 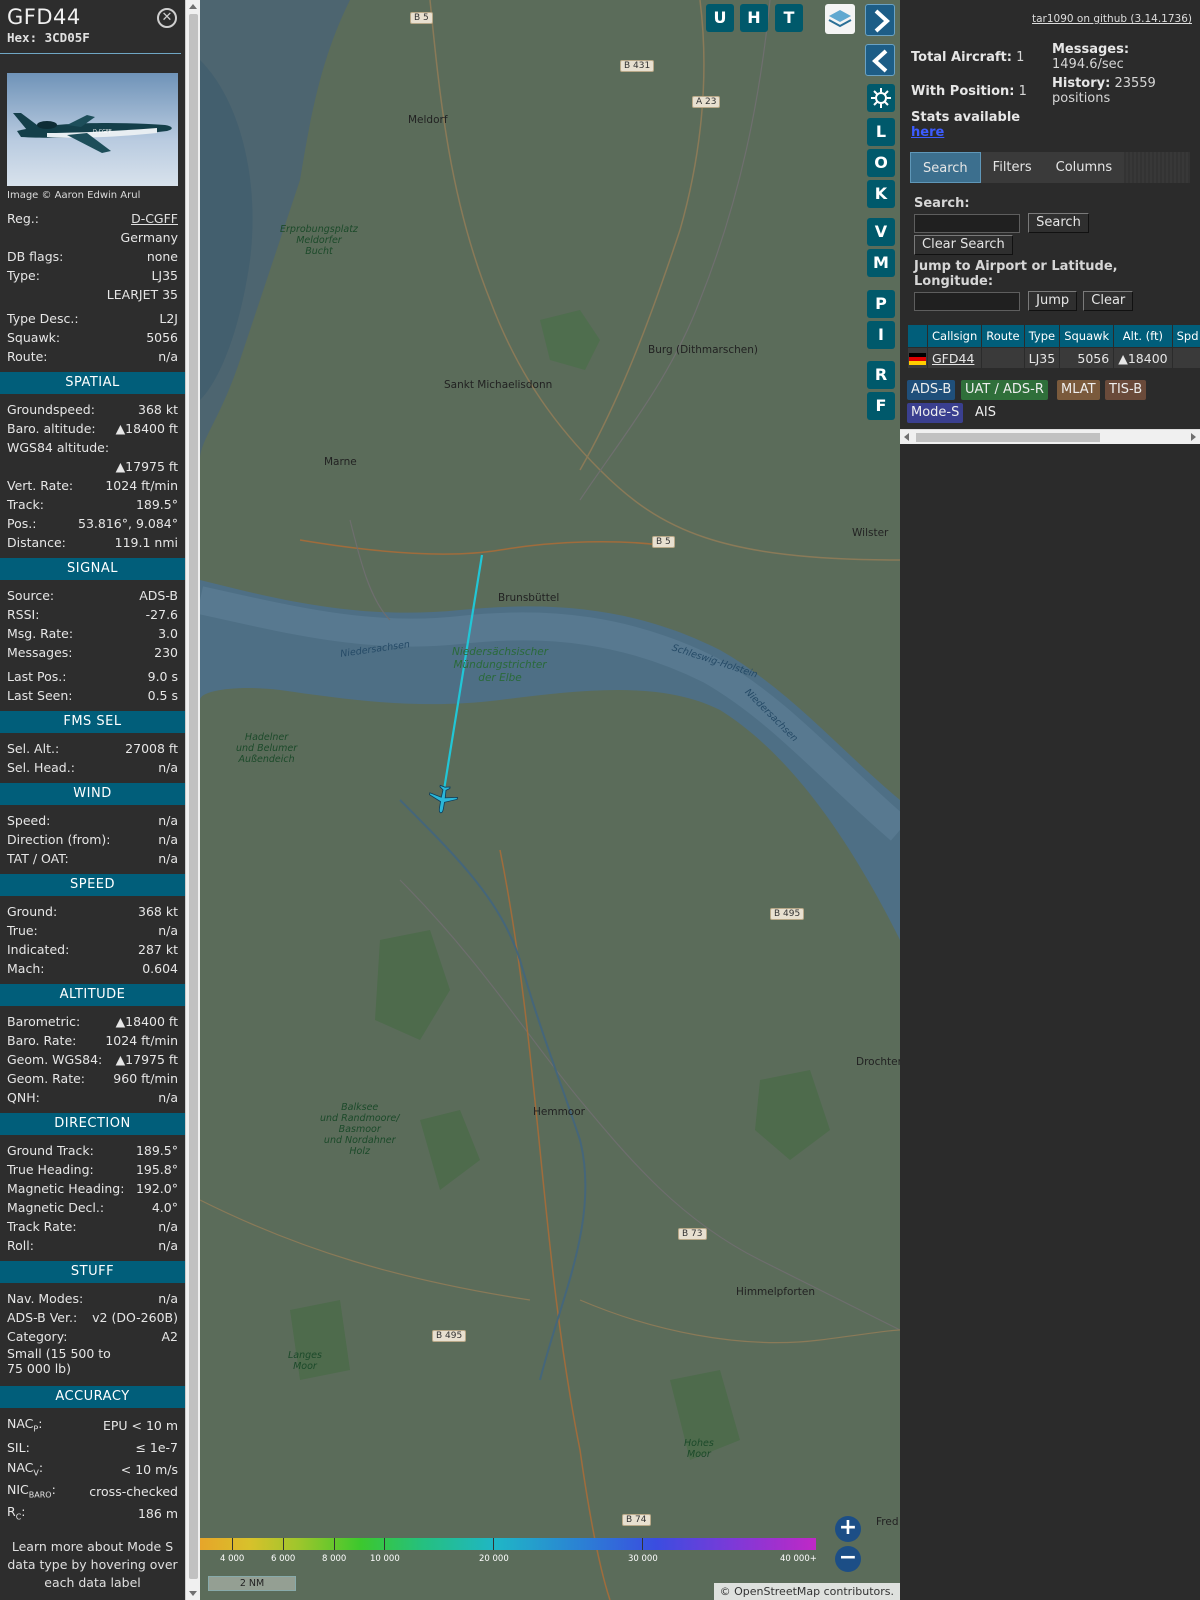 I want to click on aircraft-photo: D-CGFF, so click(x=92, y=129).